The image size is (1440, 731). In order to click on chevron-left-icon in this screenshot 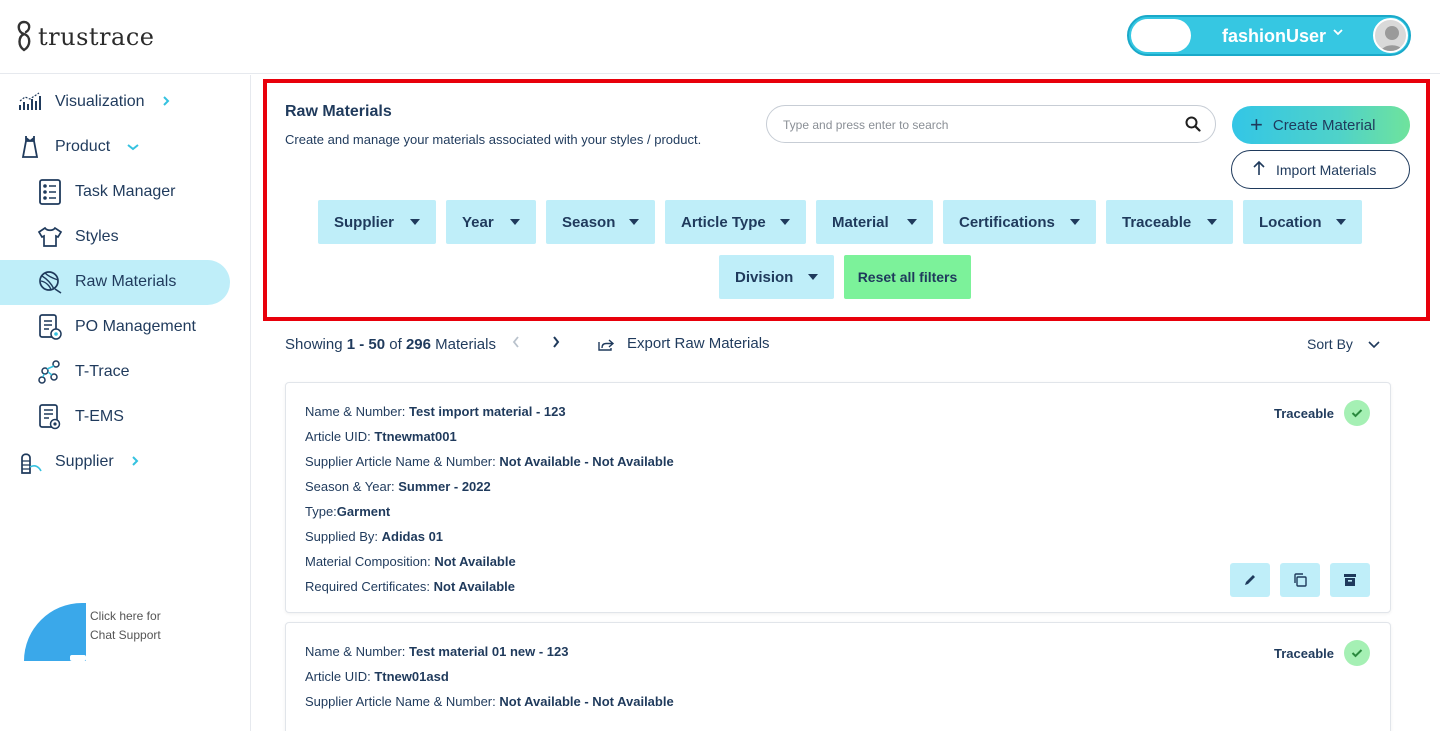, I will do `click(515, 342)`.